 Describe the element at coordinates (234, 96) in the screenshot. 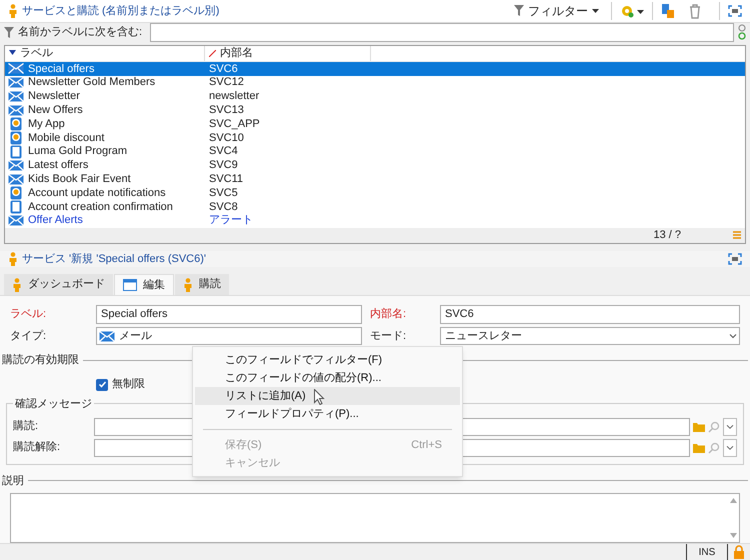

I see `name-cell-text: newsletter` at that location.